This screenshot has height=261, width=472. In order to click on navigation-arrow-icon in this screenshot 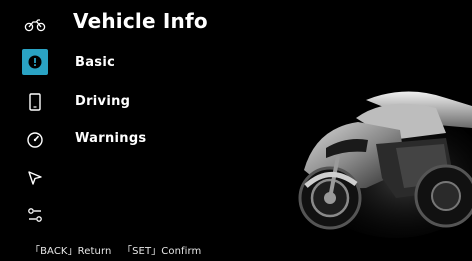, I will do `click(35, 178)`.